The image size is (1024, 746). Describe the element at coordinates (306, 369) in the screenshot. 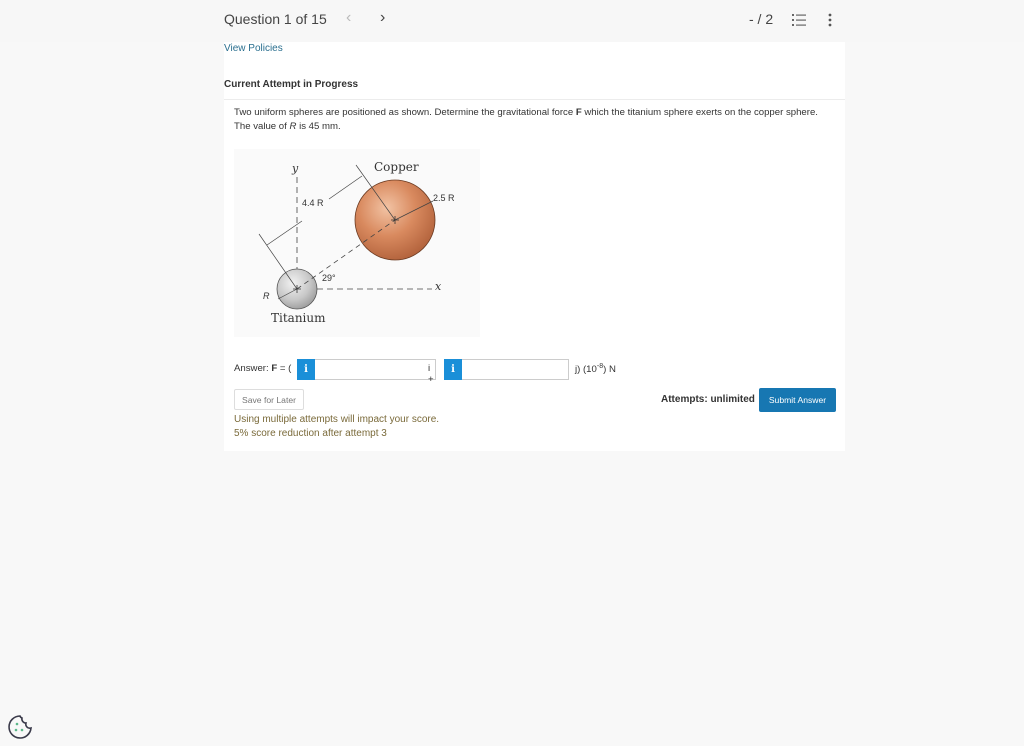

I see `info-icon-i-component: i` at that location.